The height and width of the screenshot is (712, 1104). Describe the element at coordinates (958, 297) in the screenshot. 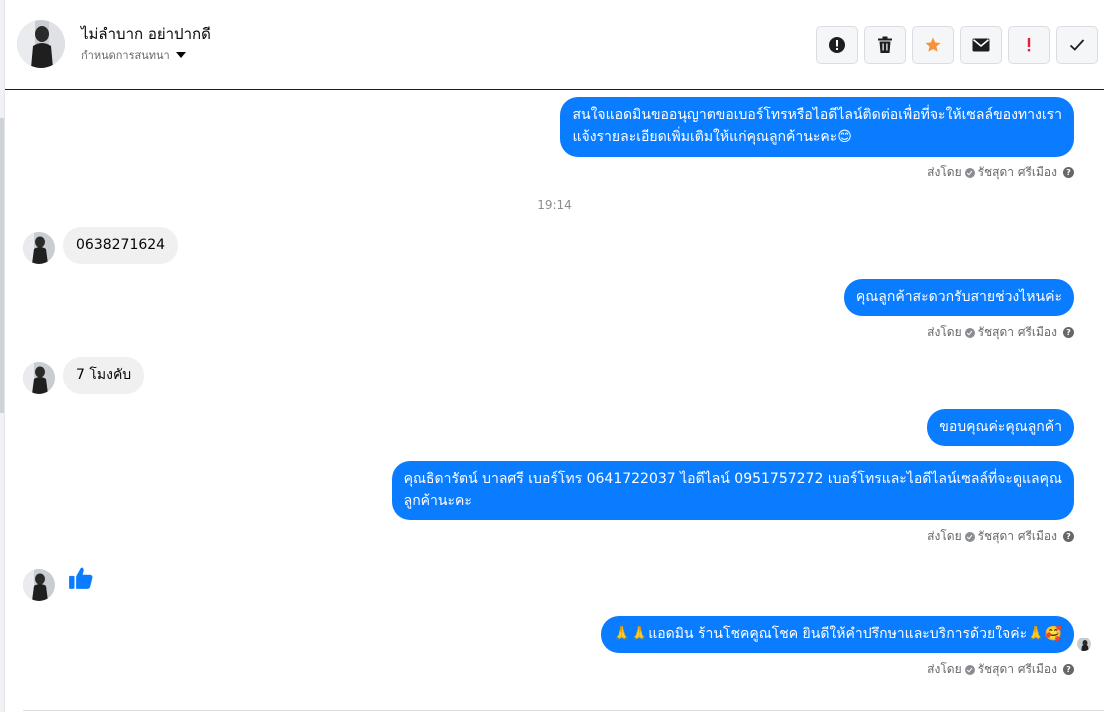

I see `outgoing-message: คุณลูกค้าสะดวกรับสายช่วงไหนค่ะ` at that location.